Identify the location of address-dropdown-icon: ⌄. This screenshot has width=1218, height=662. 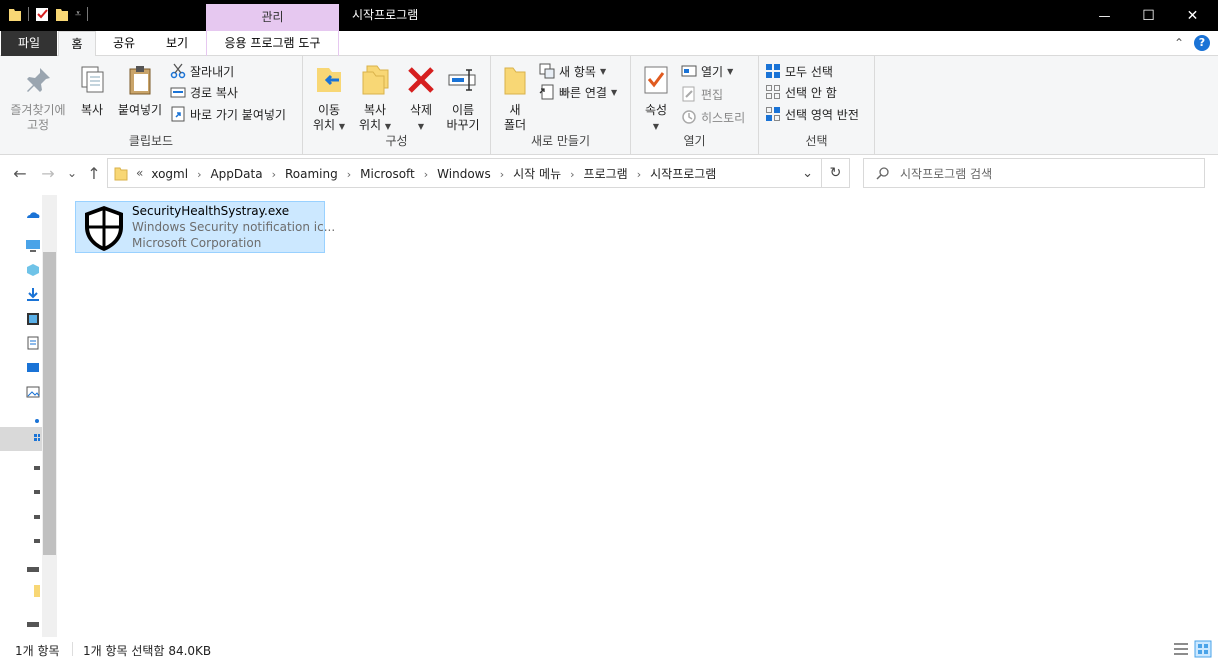
(807, 173).